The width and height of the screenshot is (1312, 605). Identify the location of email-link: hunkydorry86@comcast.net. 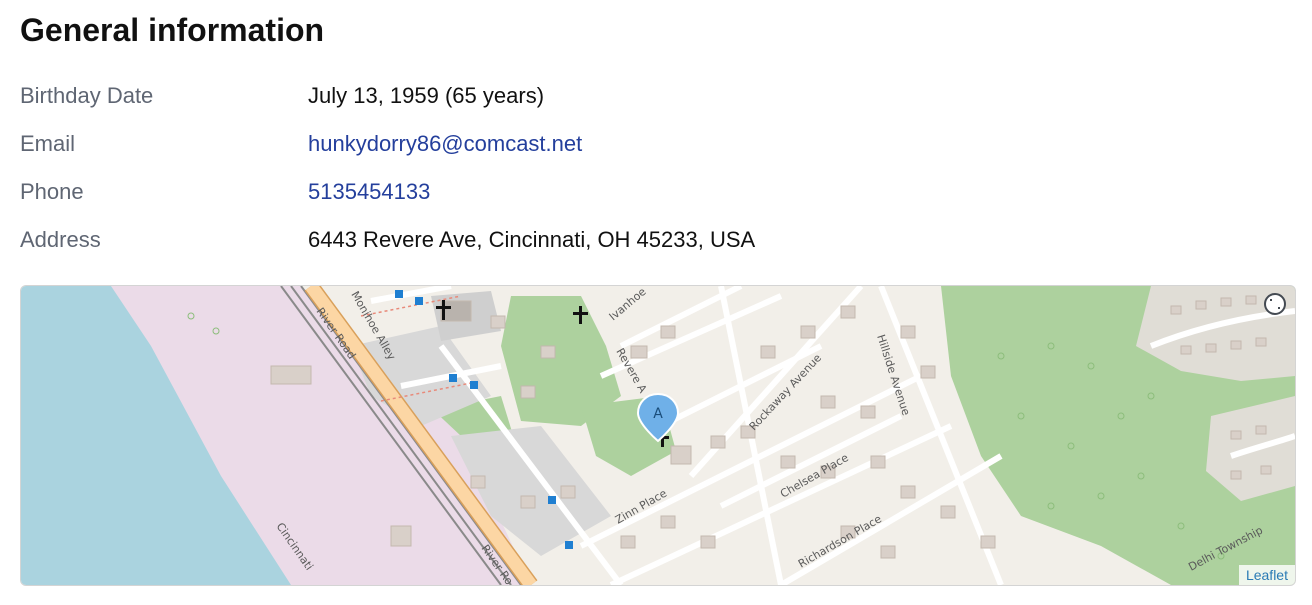
(445, 144).